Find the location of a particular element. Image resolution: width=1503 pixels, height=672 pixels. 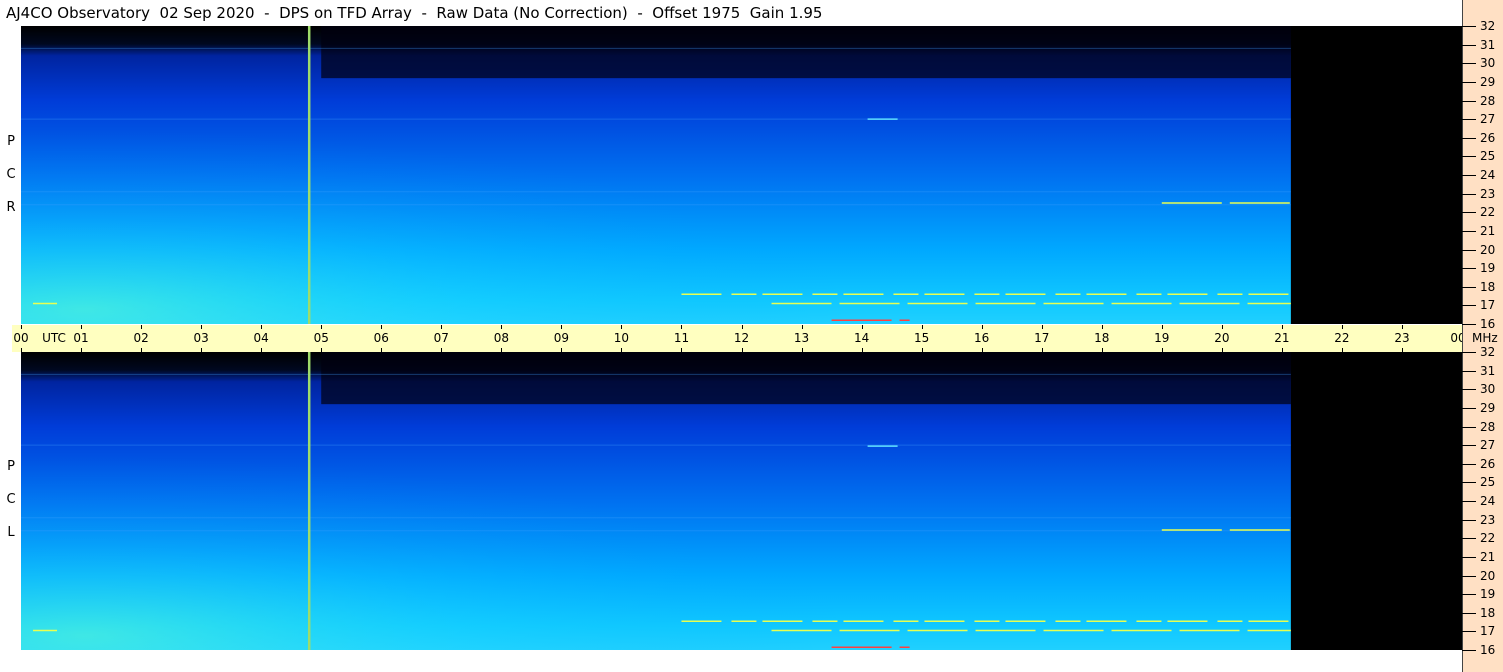

rcp-letter: C is located at coordinates (11, 174).